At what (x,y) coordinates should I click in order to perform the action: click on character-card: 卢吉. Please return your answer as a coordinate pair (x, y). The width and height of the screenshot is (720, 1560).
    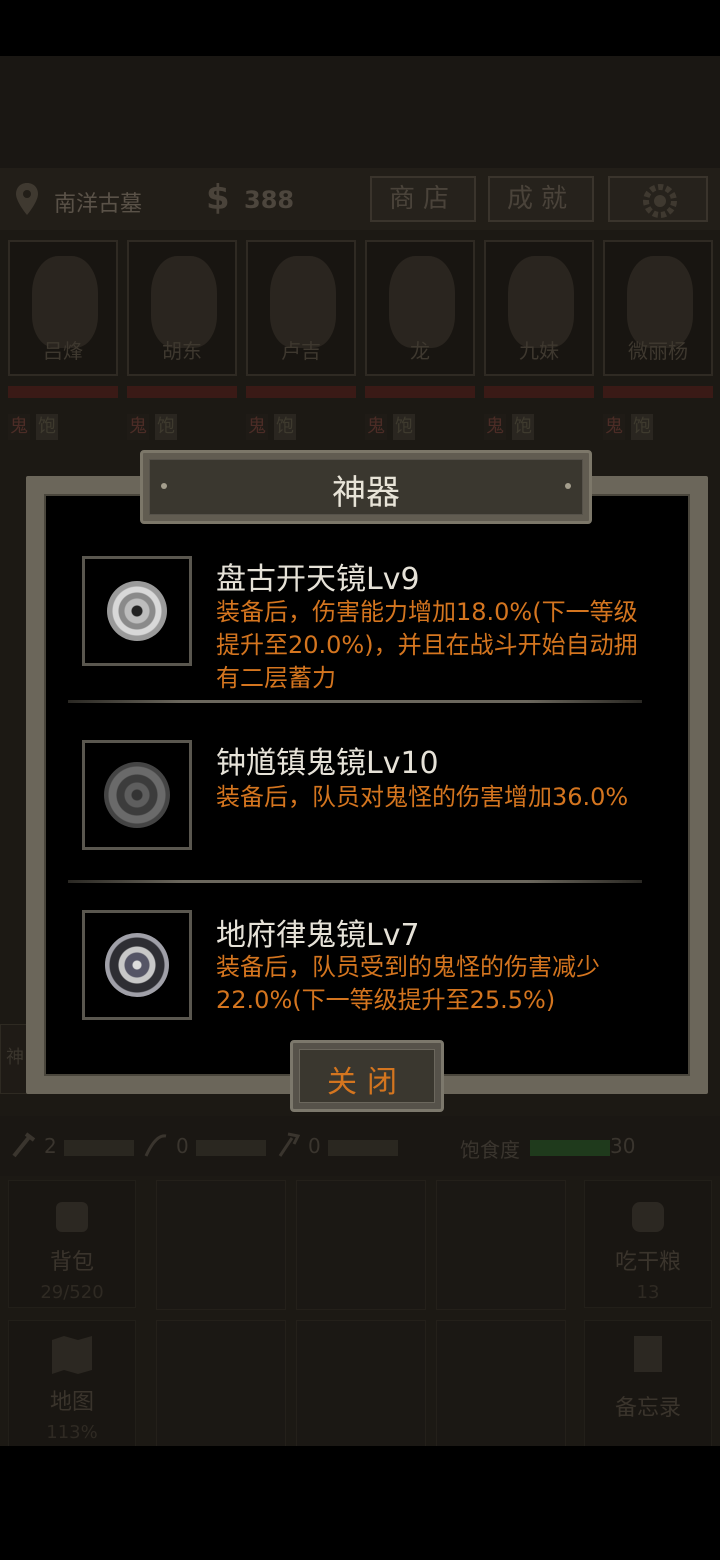
    Looking at the image, I should click on (301, 308).